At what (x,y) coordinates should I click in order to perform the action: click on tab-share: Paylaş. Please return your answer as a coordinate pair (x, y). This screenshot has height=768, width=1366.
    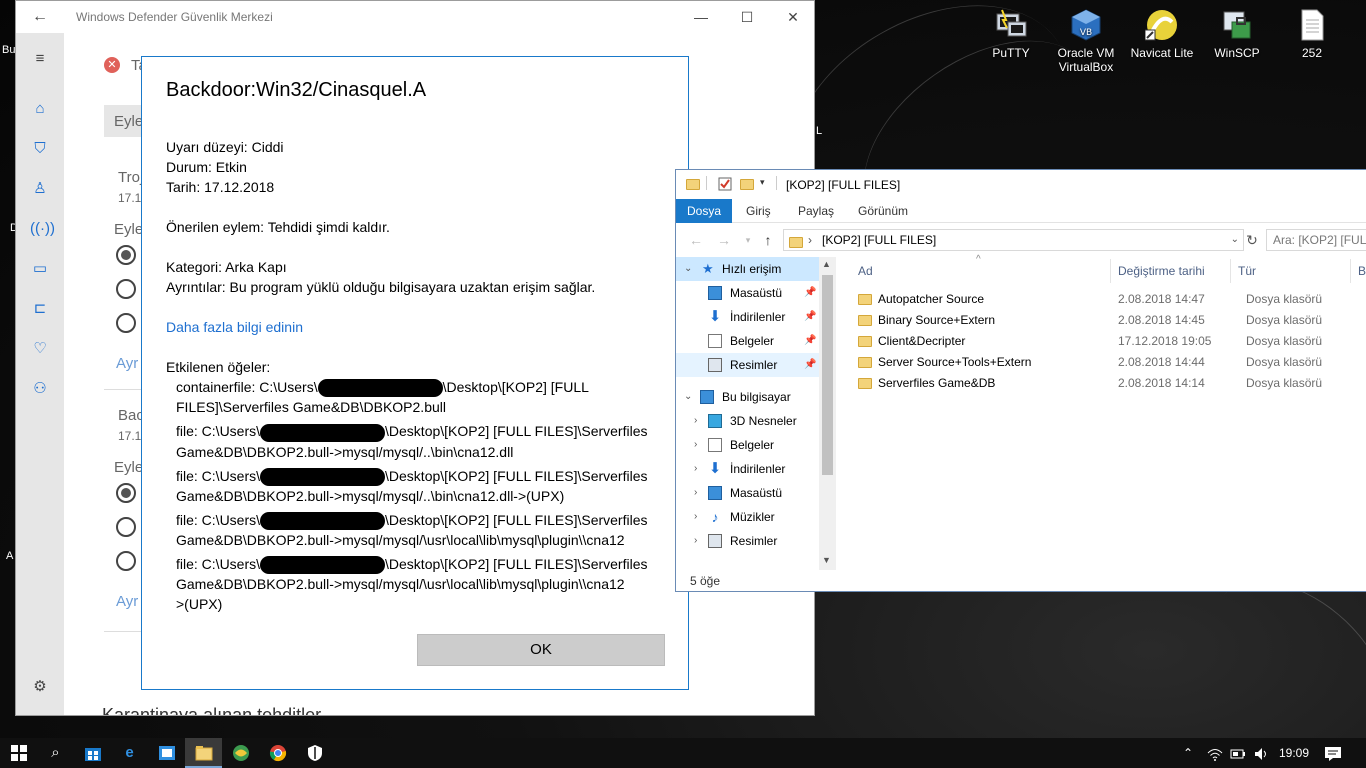
    Looking at the image, I should click on (816, 211).